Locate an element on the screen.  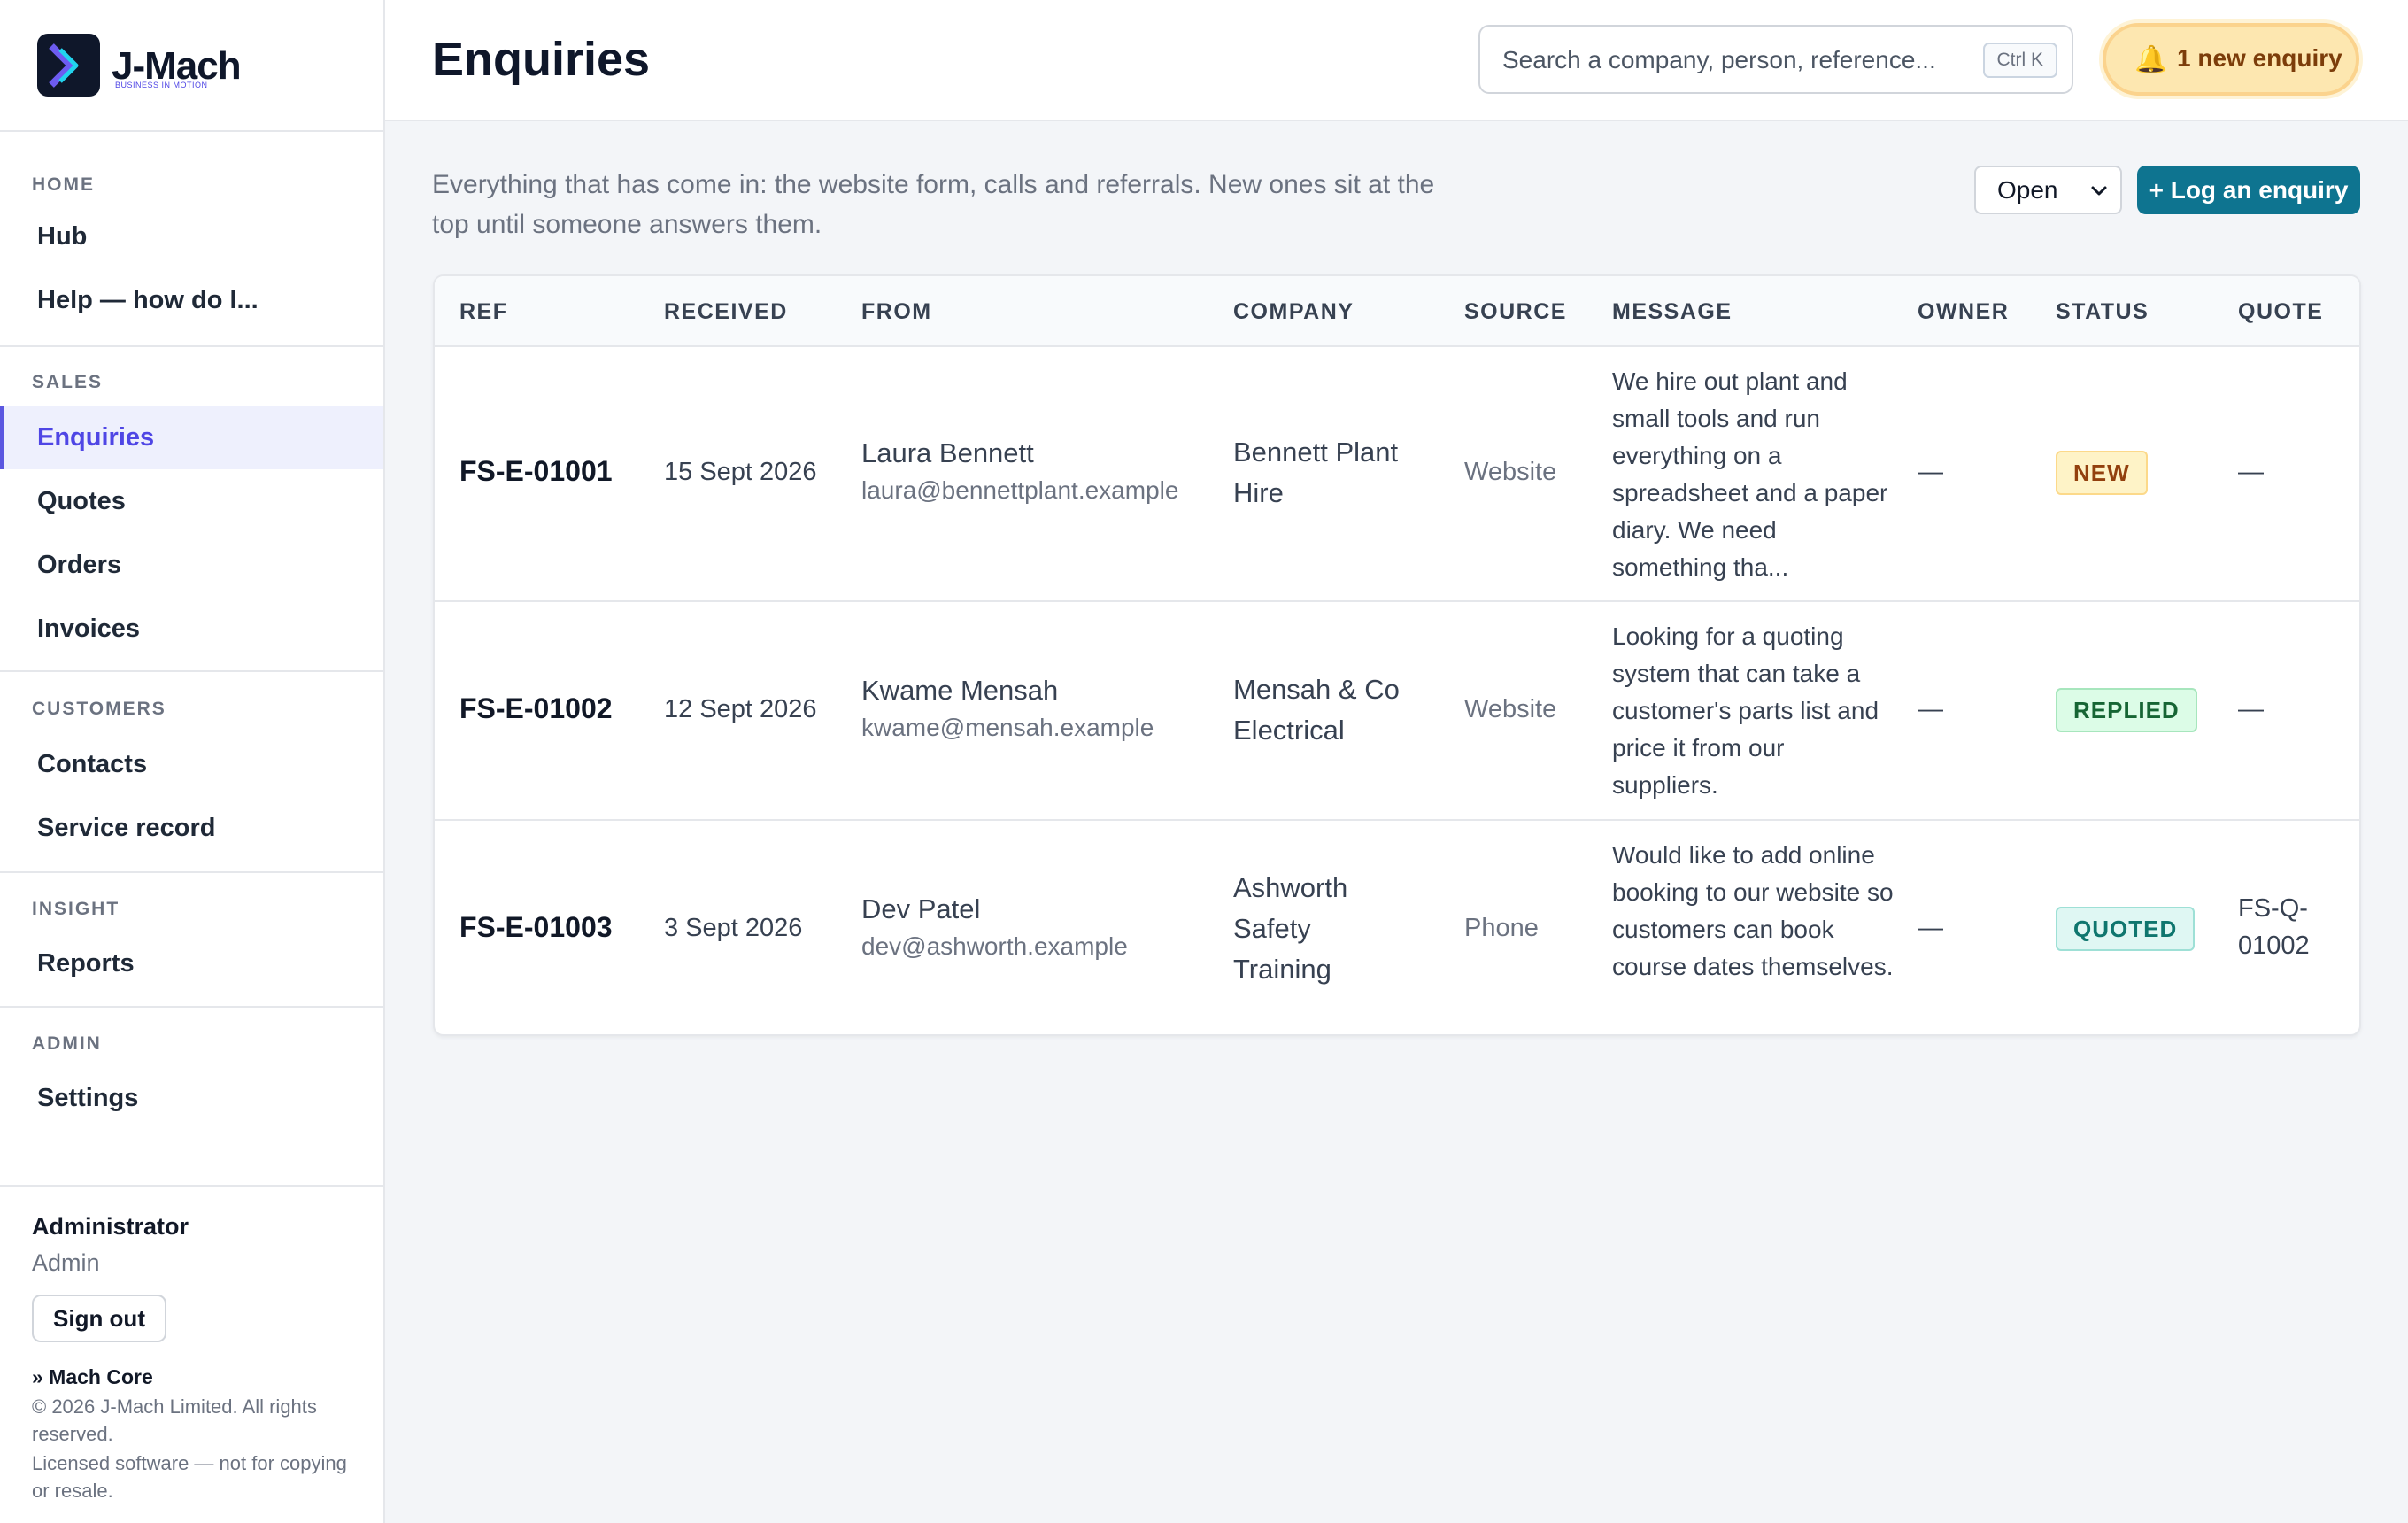
logo: J-Mach BUSINESS IN MOTION is located at coordinates (191, 66).